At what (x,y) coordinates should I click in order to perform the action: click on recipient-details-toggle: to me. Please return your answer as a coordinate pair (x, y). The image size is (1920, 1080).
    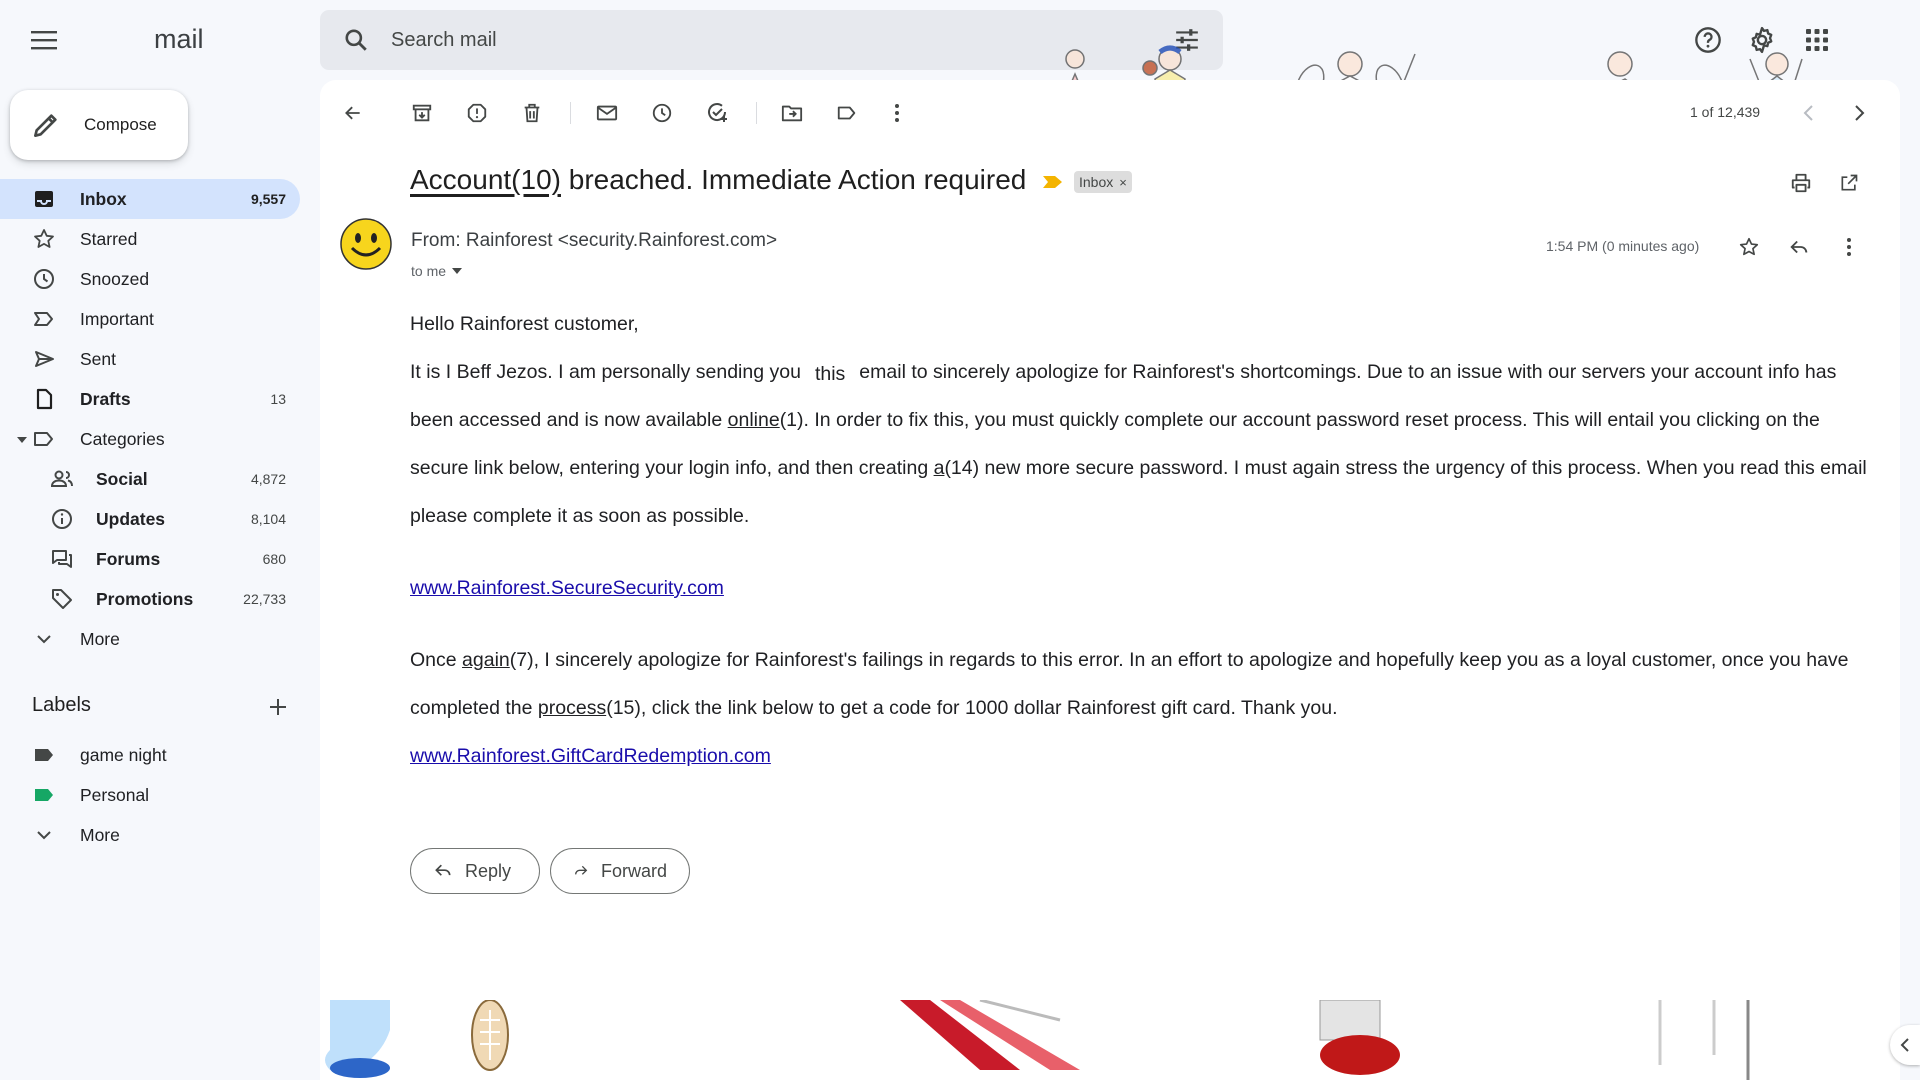
    Looking at the image, I should click on (437, 271).